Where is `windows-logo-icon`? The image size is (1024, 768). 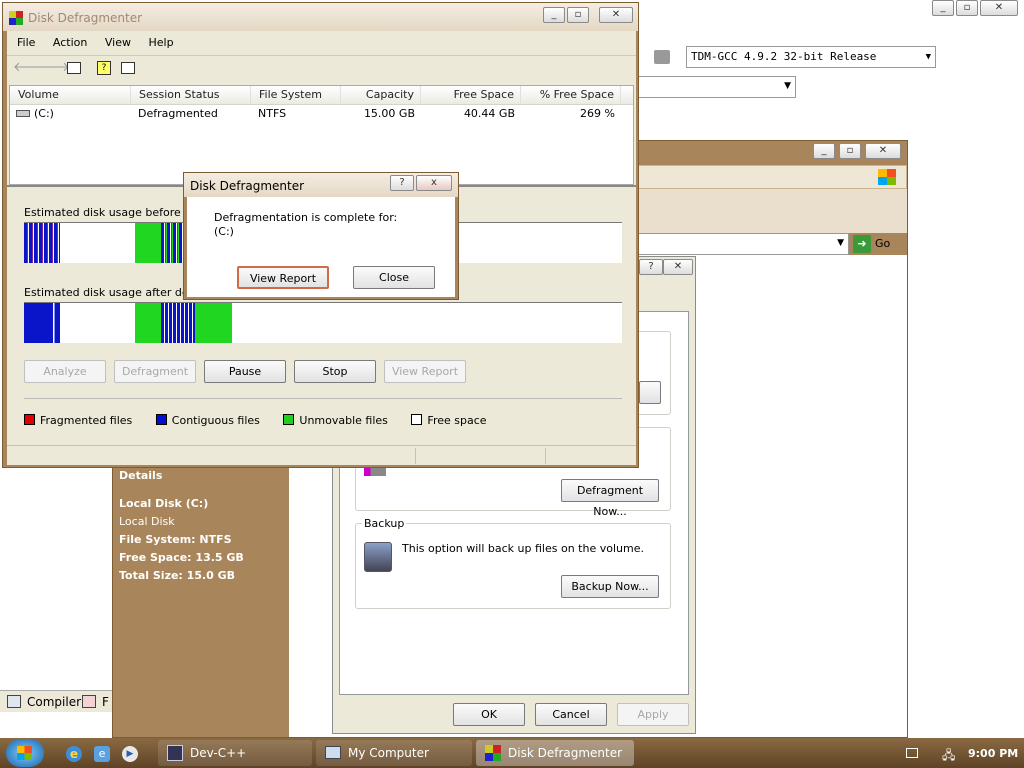 windows-logo-icon is located at coordinates (887, 177).